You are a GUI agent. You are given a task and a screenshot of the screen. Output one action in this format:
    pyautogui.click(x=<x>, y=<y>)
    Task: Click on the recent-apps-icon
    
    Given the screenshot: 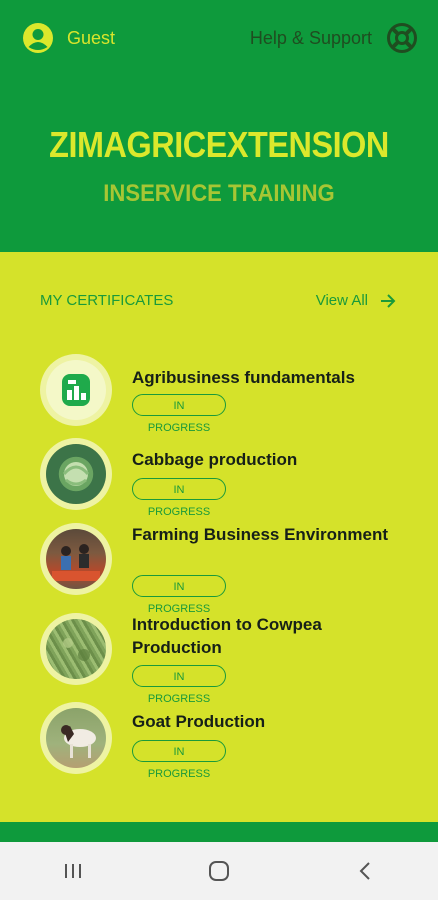 What is the action you would take?
    pyautogui.click(x=73, y=871)
    